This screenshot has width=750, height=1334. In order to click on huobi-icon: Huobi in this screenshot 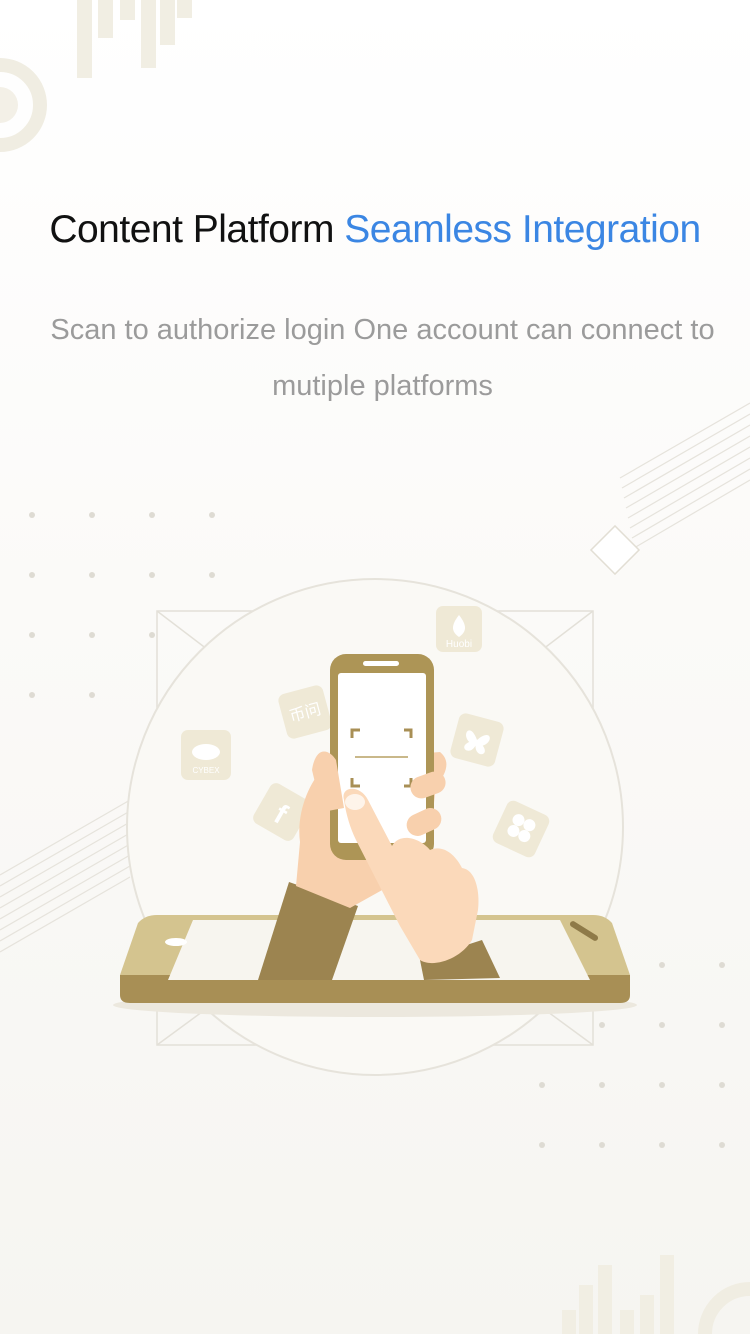, I will do `click(459, 629)`.